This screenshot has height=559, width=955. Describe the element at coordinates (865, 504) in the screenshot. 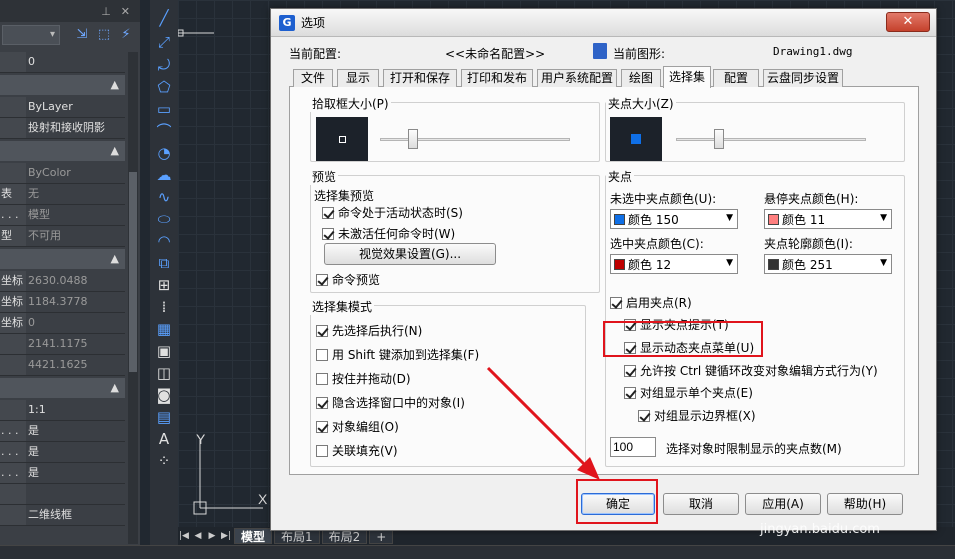

I see `help-button: 帮助(H)` at that location.